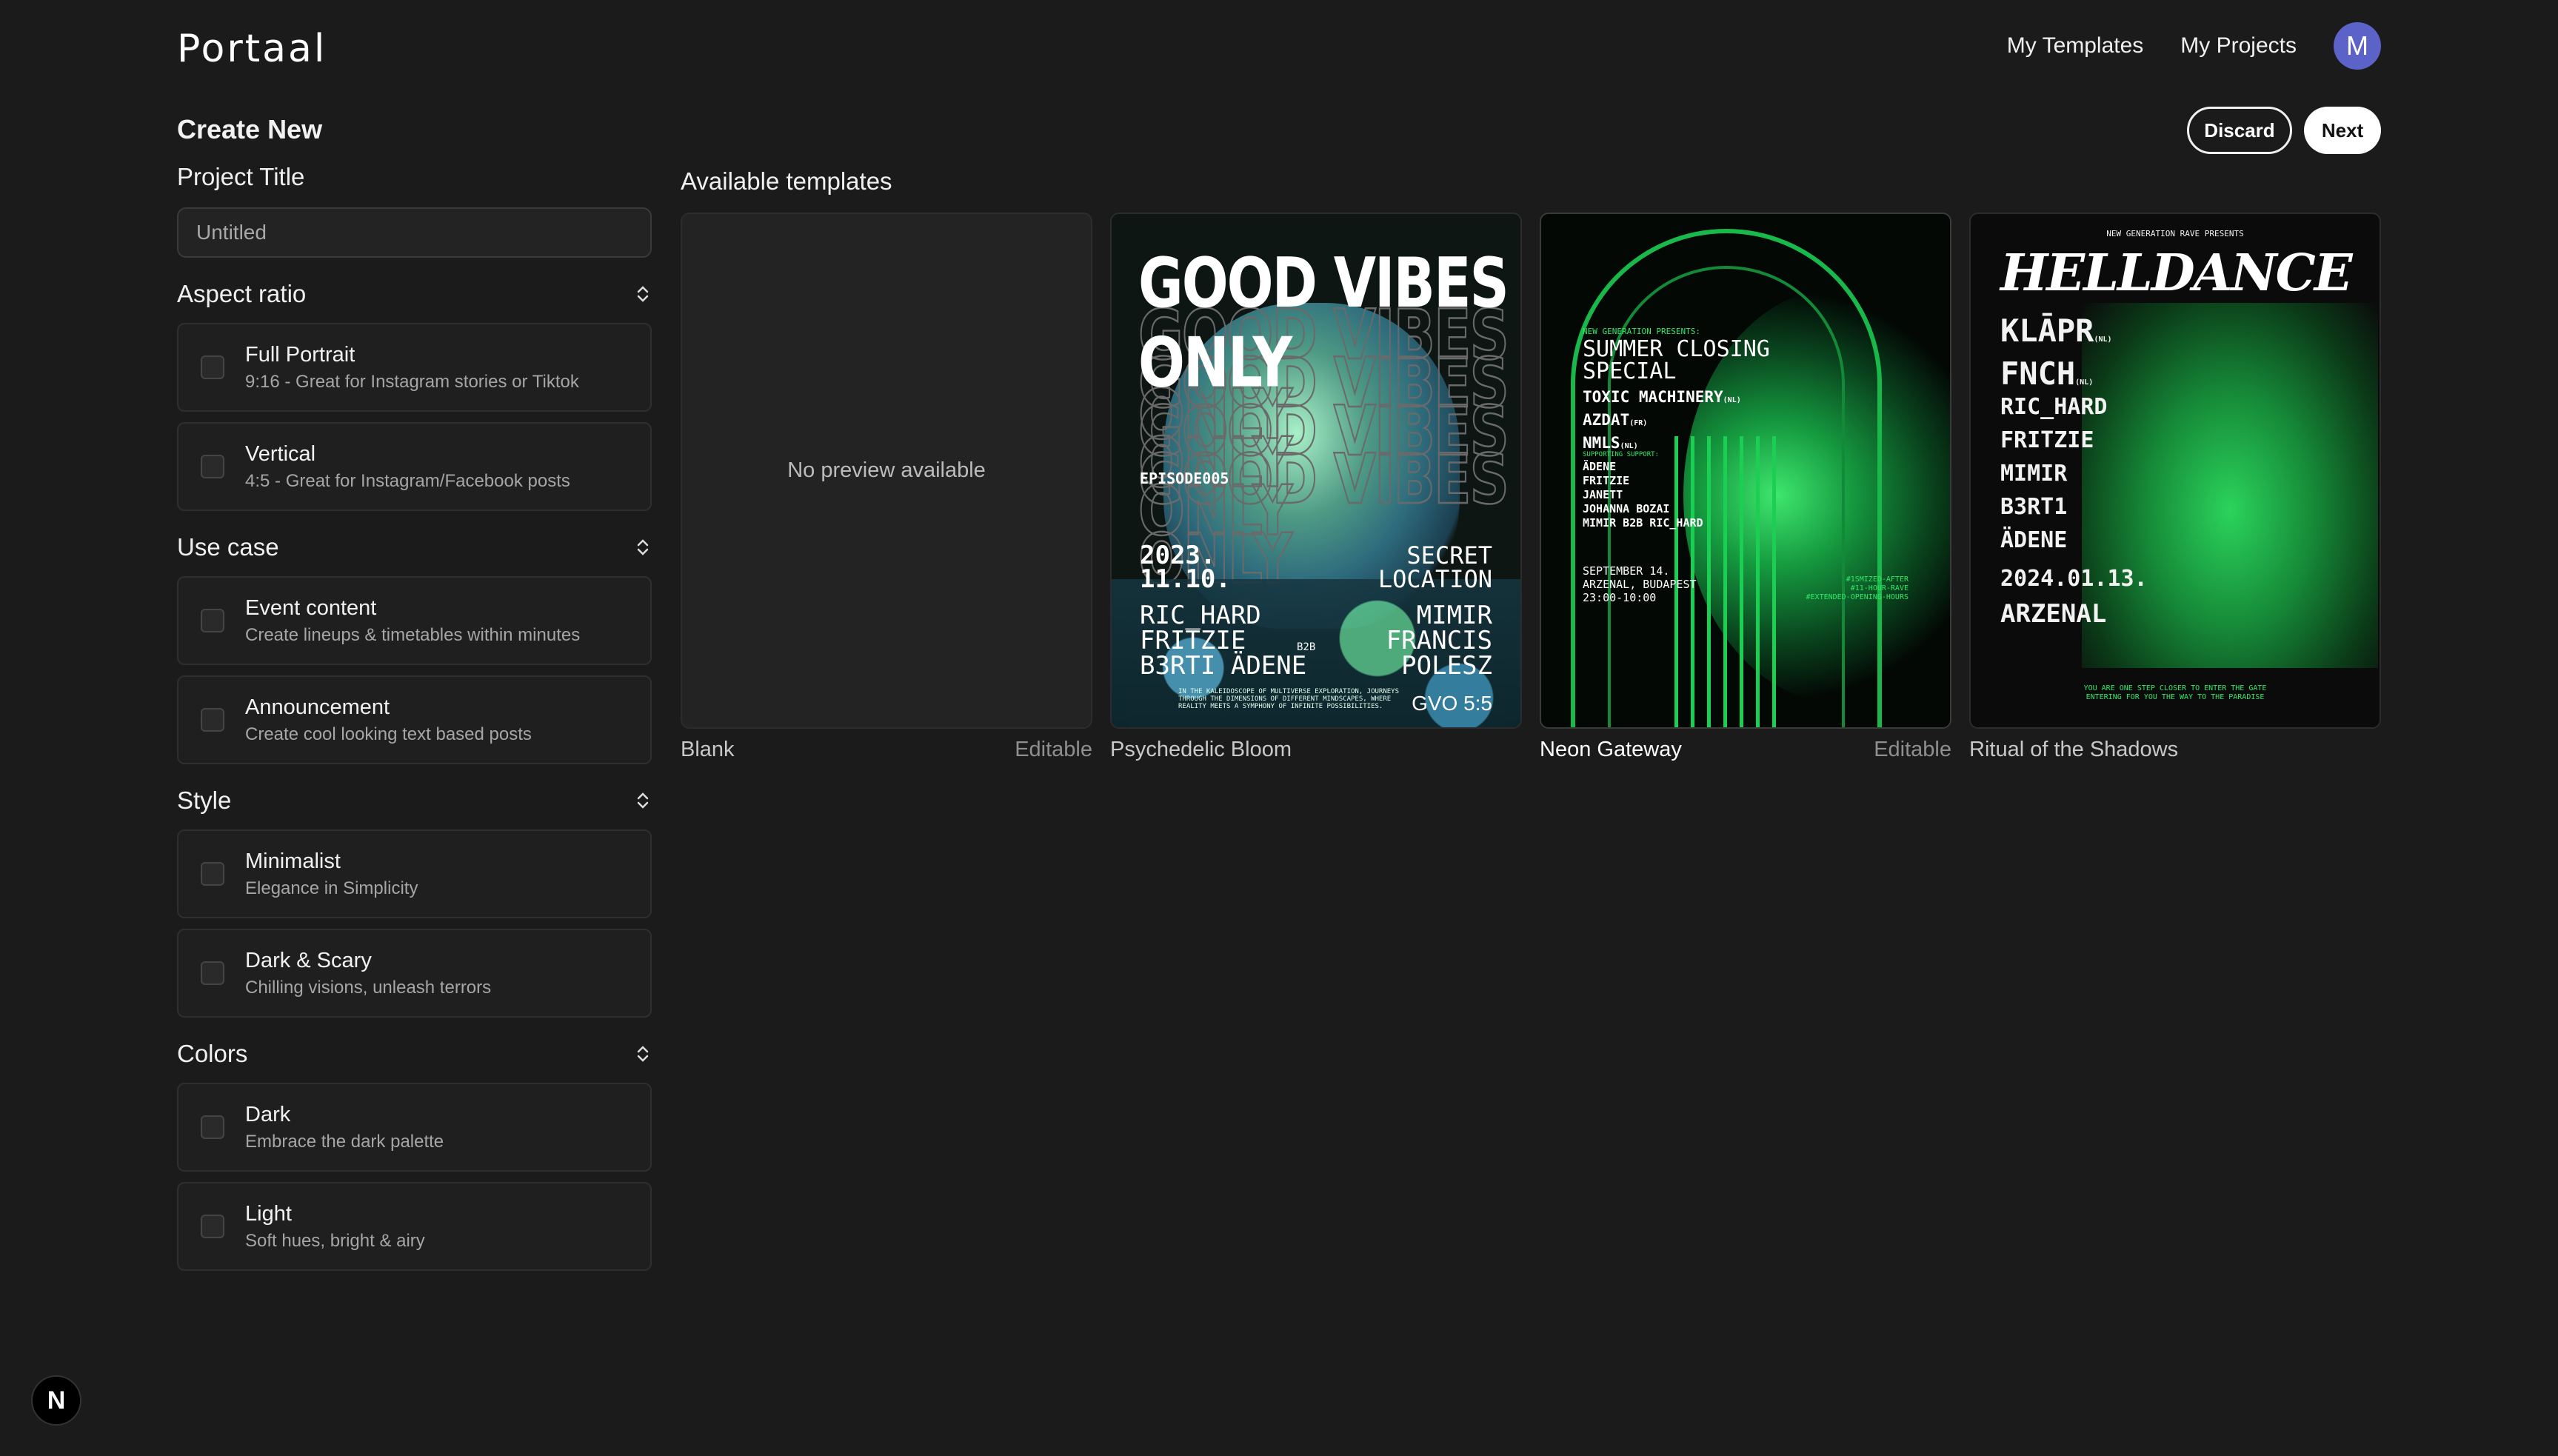  I want to click on template-name: Psychedelic Bloom, so click(1201, 749).